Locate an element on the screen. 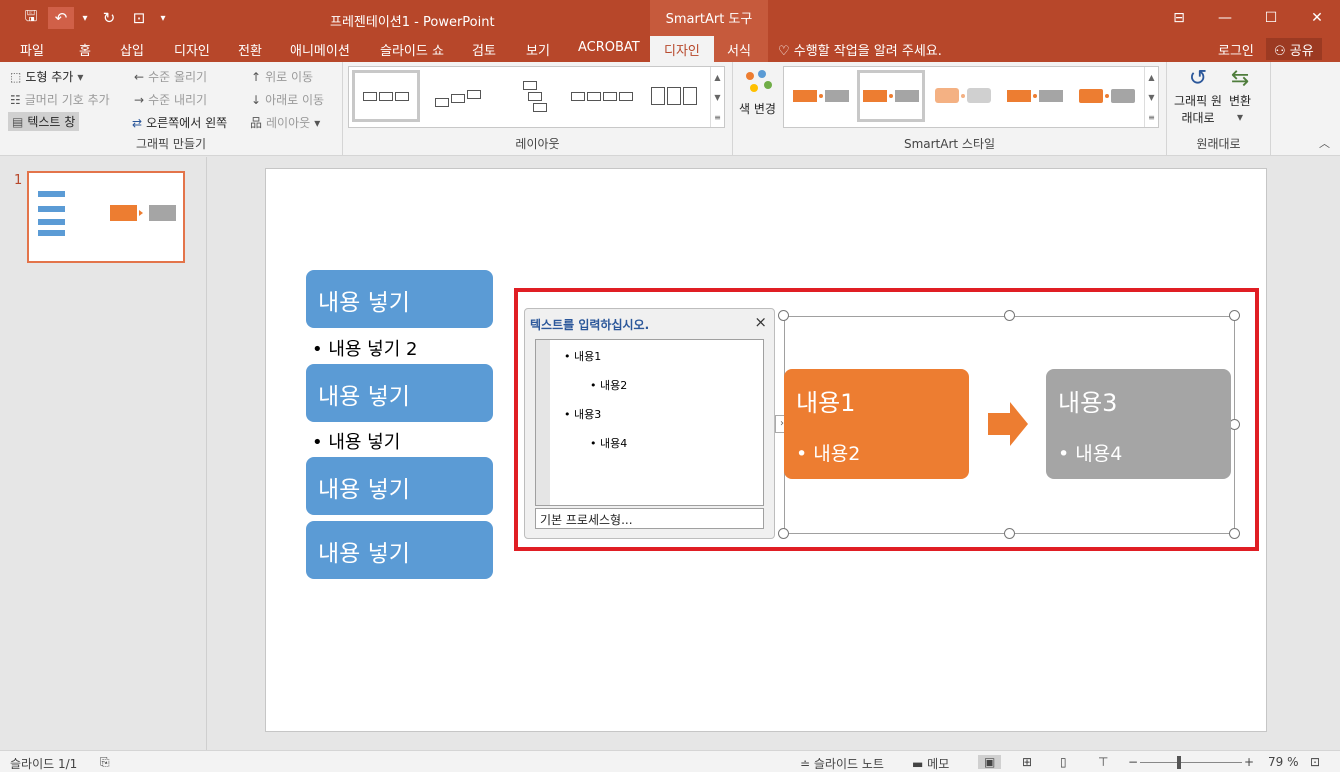  save-icon: 🖫 is located at coordinates (31, 18).